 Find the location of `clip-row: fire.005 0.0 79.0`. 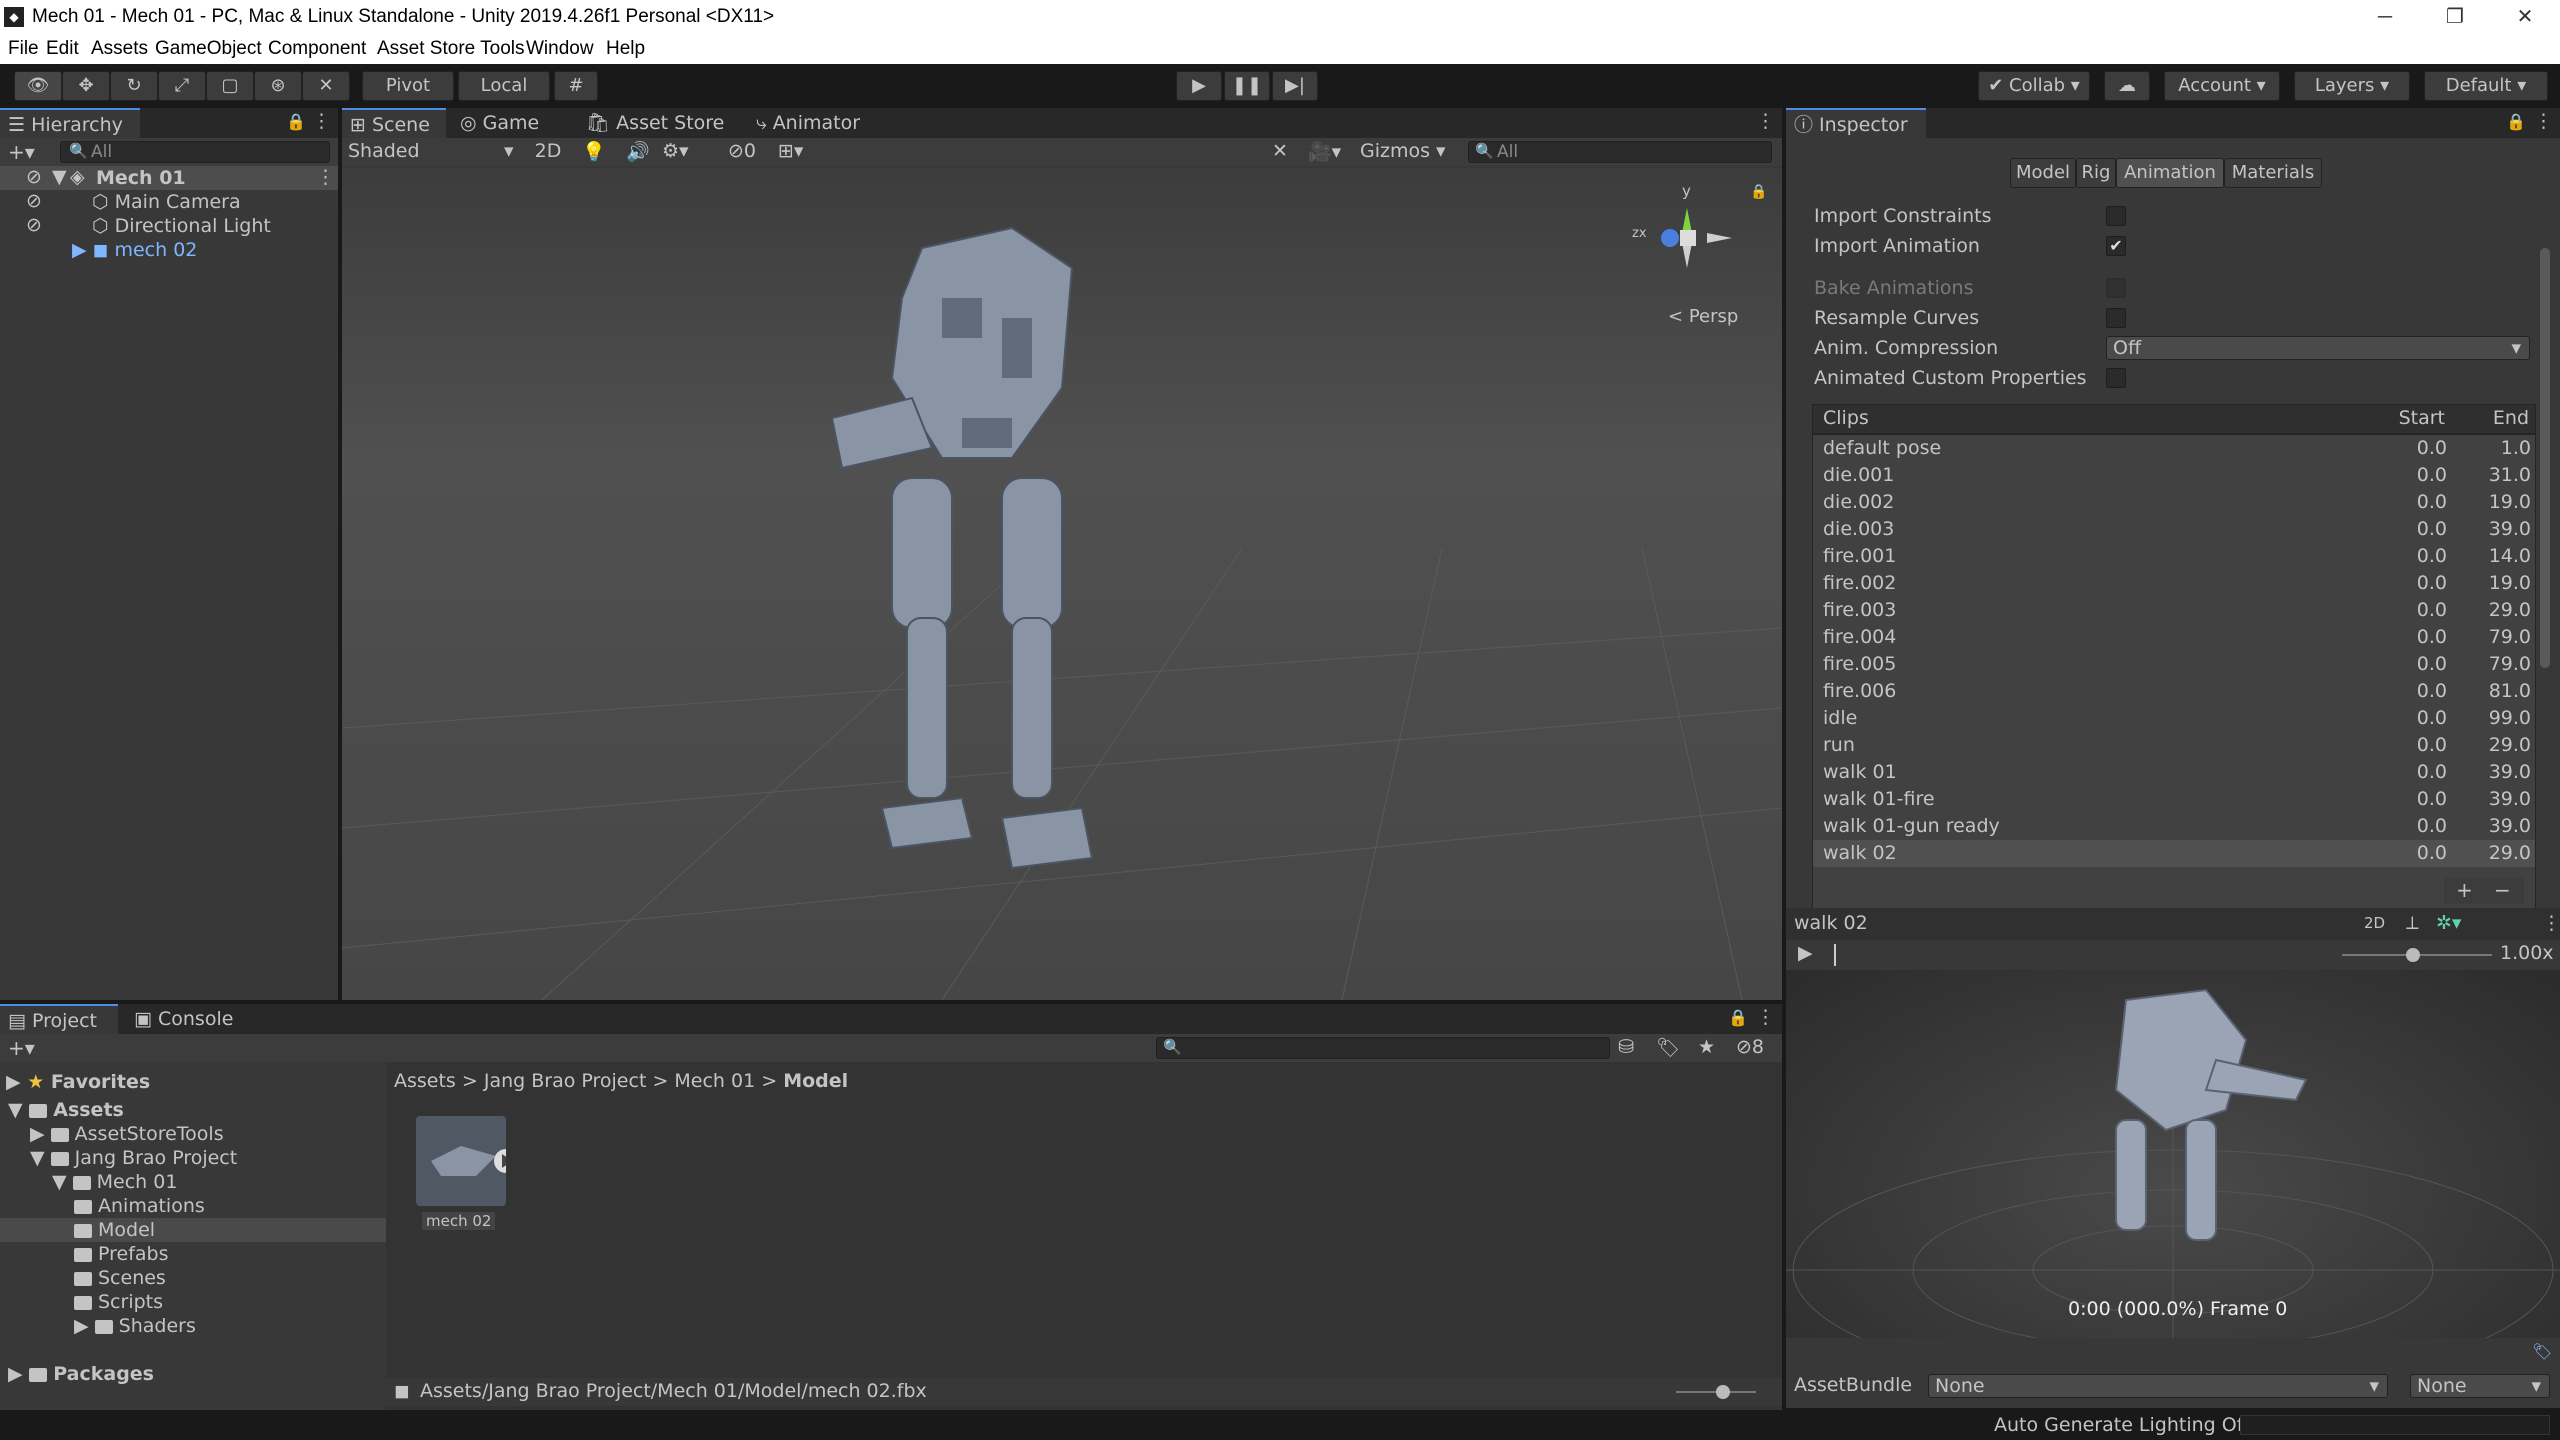

clip-row: fire.005 0.0 79.0 is located at coordinates (2174, 664).